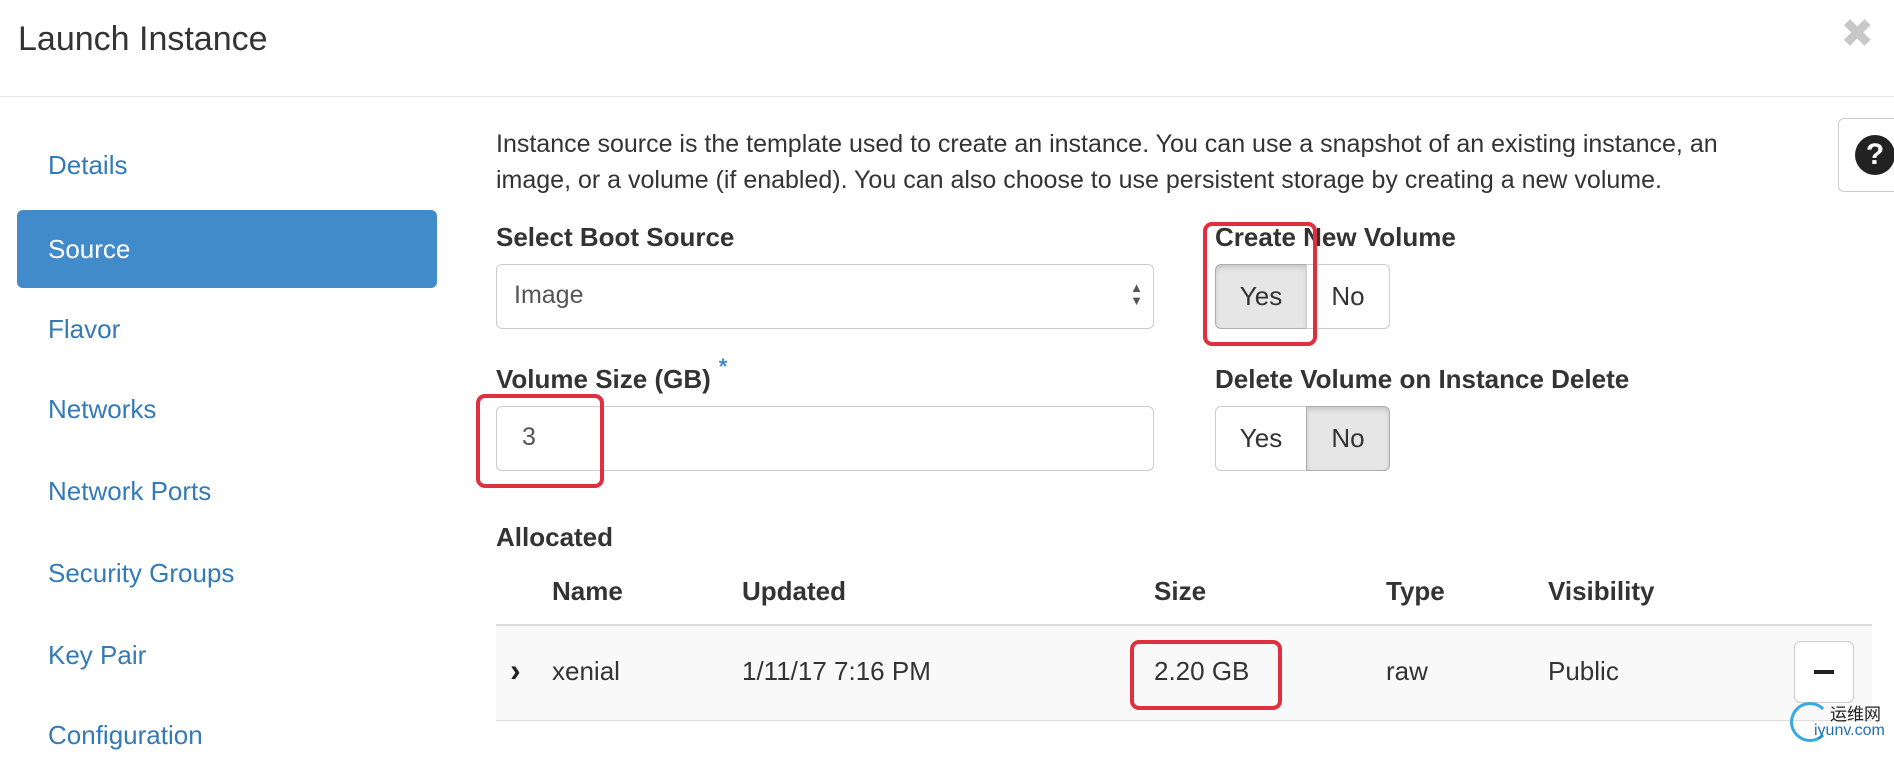  What do you see at coordinates (1202, 671) in the screenshot?
I see `row-size: 2.20 GB` at bounding box center [1202, 671].